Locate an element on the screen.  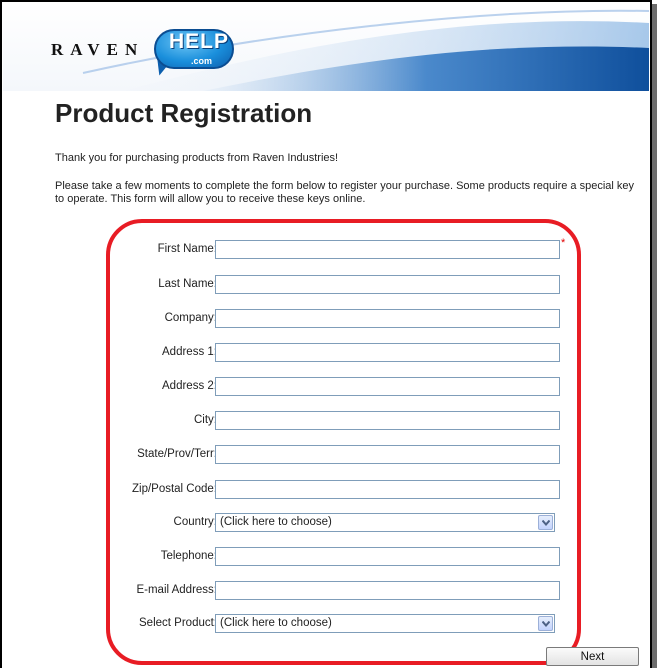
first-name-input is located at coordinates (387, 249).